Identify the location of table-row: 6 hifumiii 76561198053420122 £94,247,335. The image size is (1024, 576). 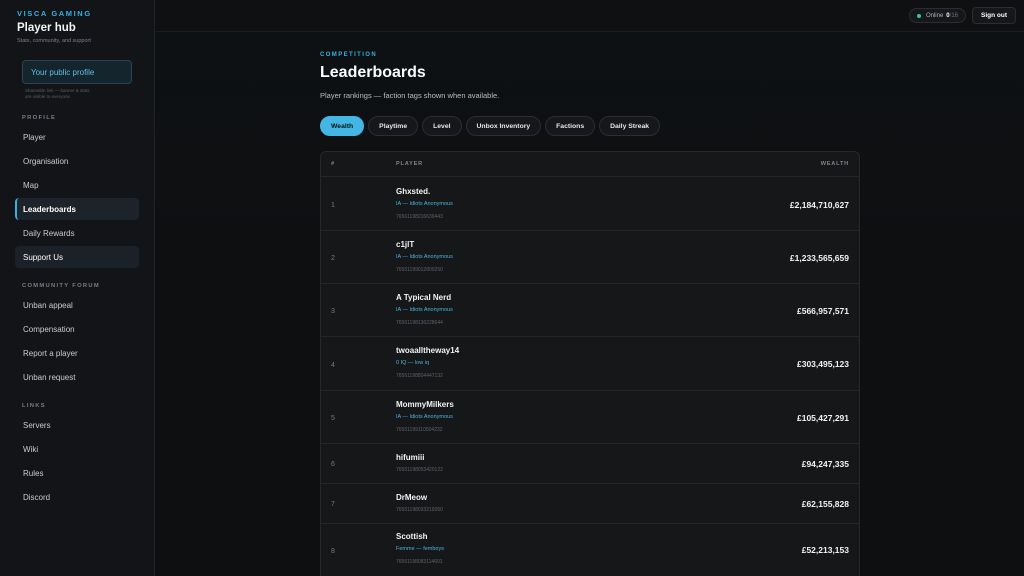
(590, 464).